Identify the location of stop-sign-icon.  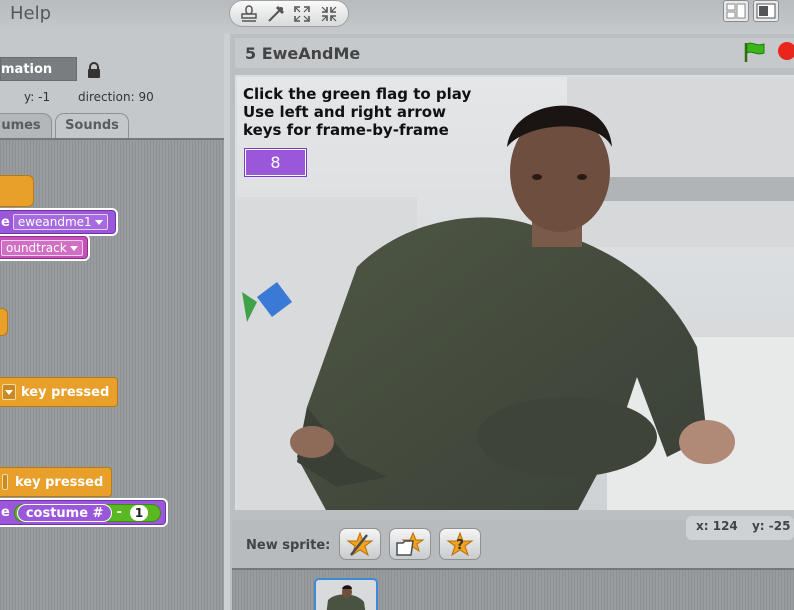
(786, 51).